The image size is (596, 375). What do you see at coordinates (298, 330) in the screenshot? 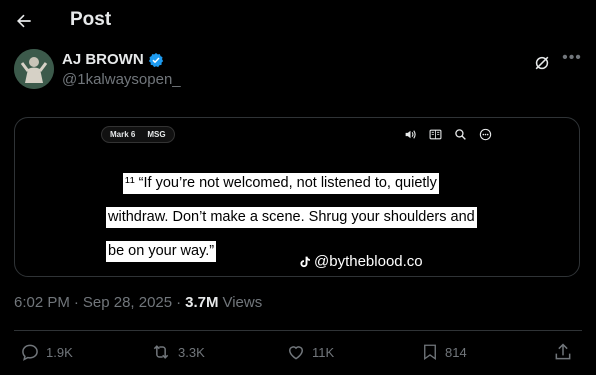
I see `divider` at bounding box center [298, 330].